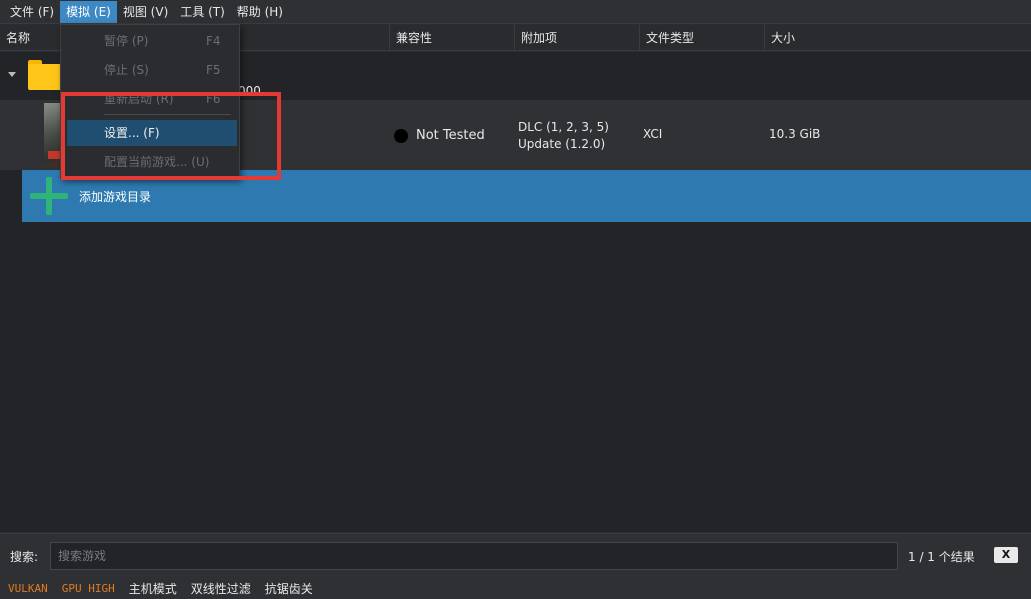  Describe the element at coordinates (28, 588) in the screenshot. I see `renderer-status: VULKAN` at that location.